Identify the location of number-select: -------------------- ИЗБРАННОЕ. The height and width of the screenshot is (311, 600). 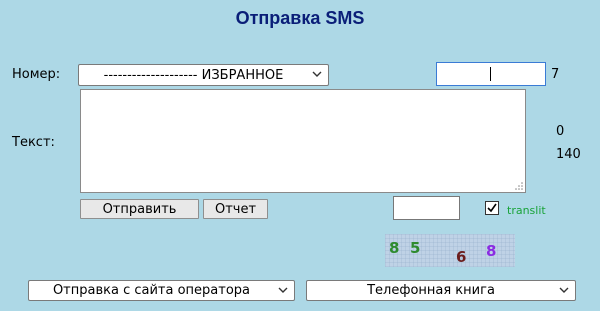
(203, 75).